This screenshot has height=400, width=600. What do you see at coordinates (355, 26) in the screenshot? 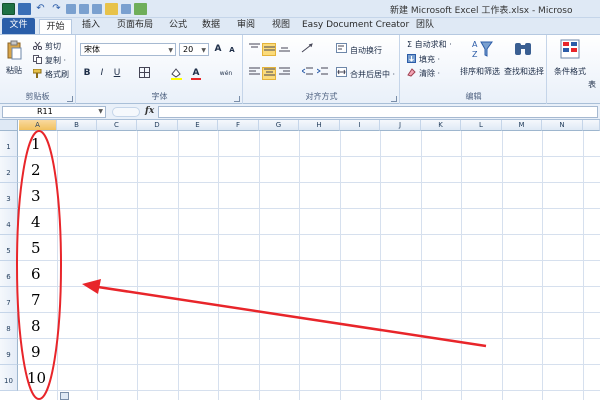
I see `tab-easy-document-creator: Easy Document Creator` at bounding box center [355, 26].